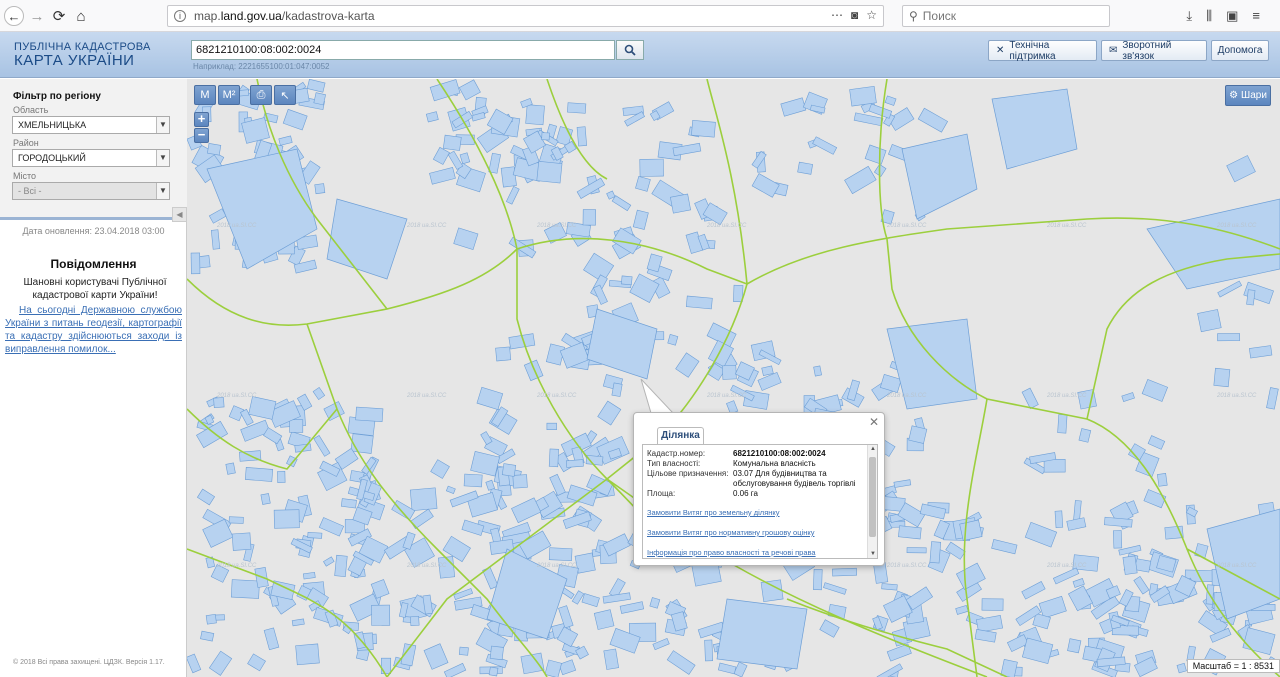  I want to click on info-icon: i, so click(180, 16).